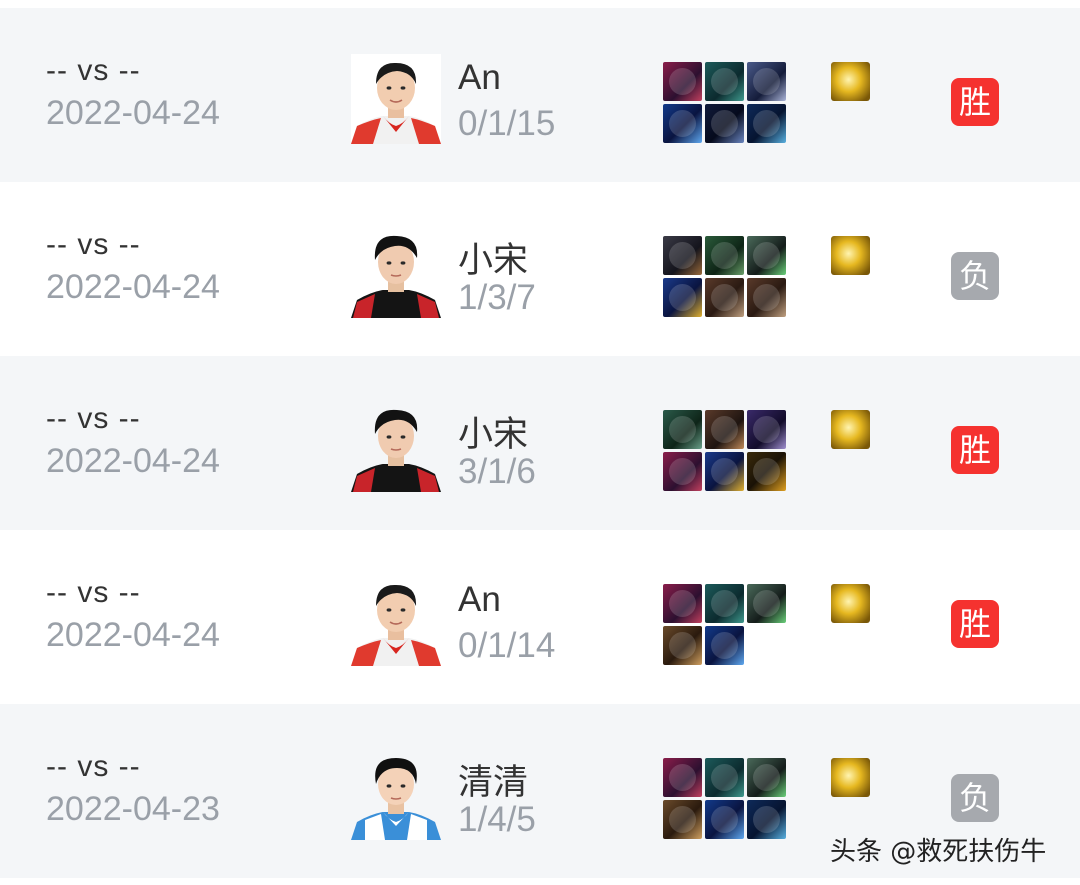 Image resolution: width=1080 pixels, height=885 pixels. I want to click on match-date: 2022-04-23, so click(133, 809).